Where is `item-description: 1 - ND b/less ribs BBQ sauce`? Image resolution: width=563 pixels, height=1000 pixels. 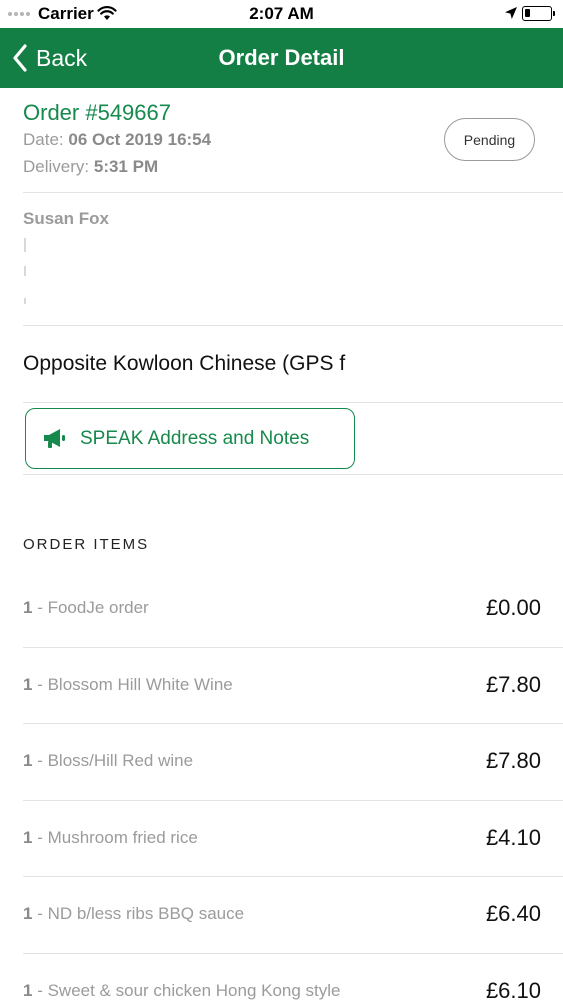 item-description: 1 - ND b/less ribs BBQ sauce is located at coordinates (133, 914).